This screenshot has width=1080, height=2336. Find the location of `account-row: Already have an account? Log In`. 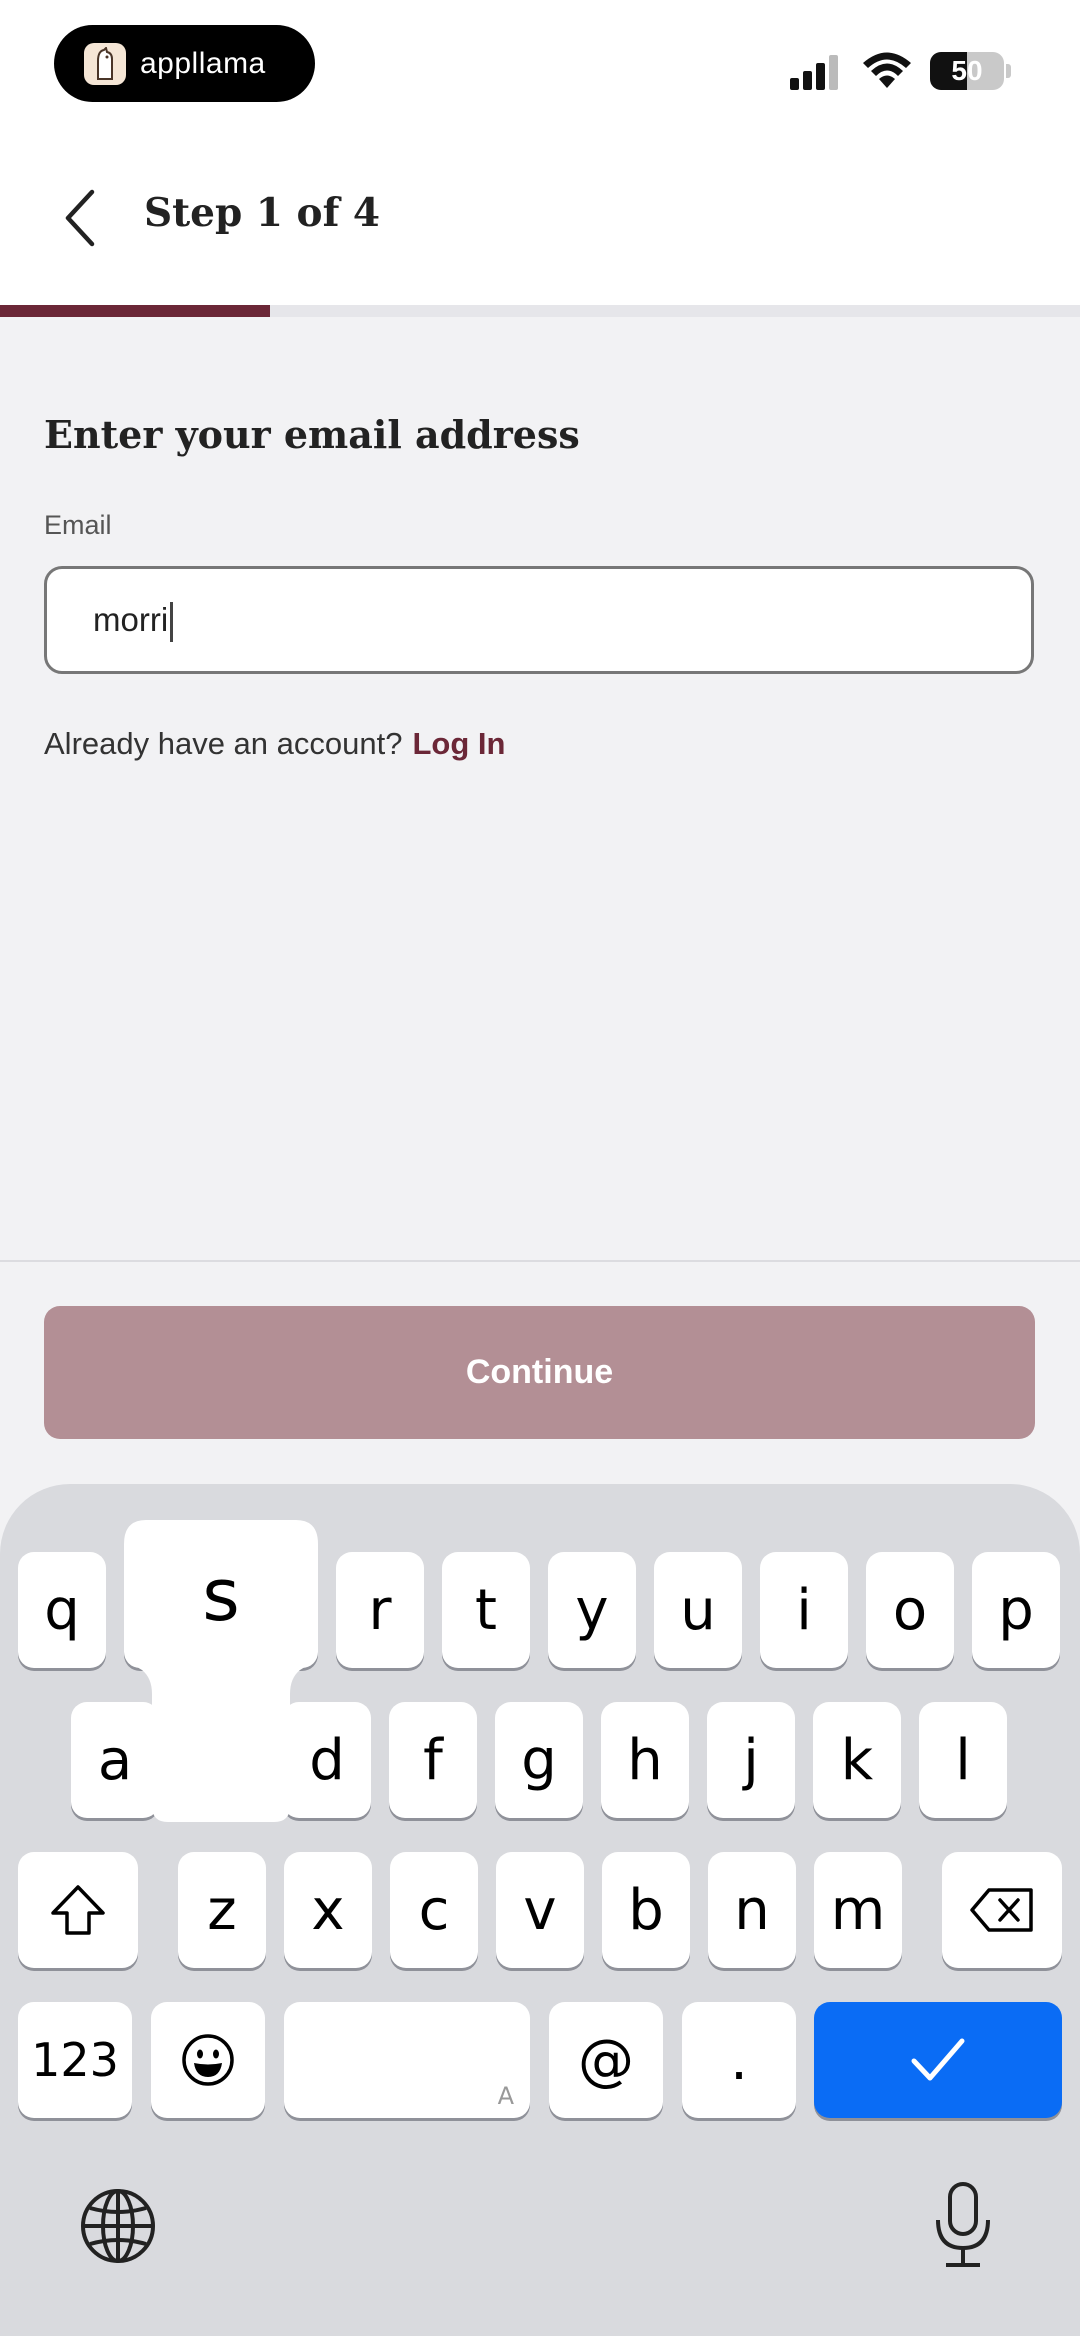

account-row: Already have an account? Log In is located at coordinates (274, 744).